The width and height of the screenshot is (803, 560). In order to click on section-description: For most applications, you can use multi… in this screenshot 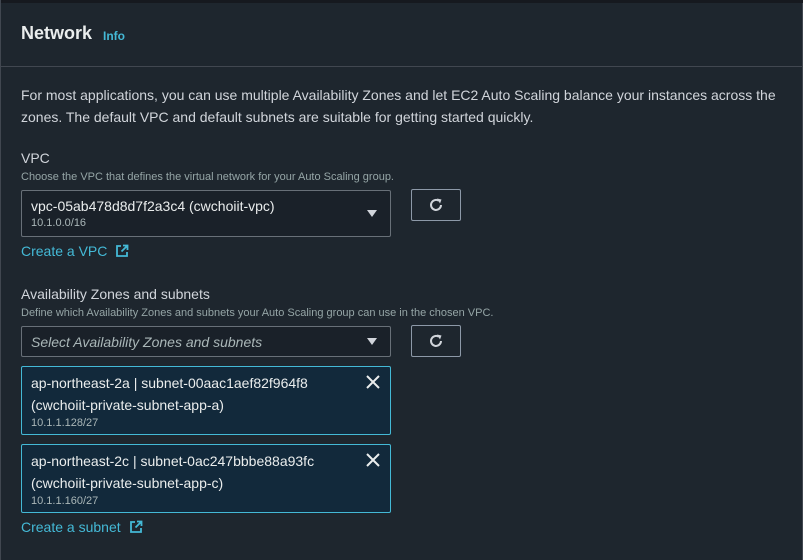, I will do `click(398, 106)`.